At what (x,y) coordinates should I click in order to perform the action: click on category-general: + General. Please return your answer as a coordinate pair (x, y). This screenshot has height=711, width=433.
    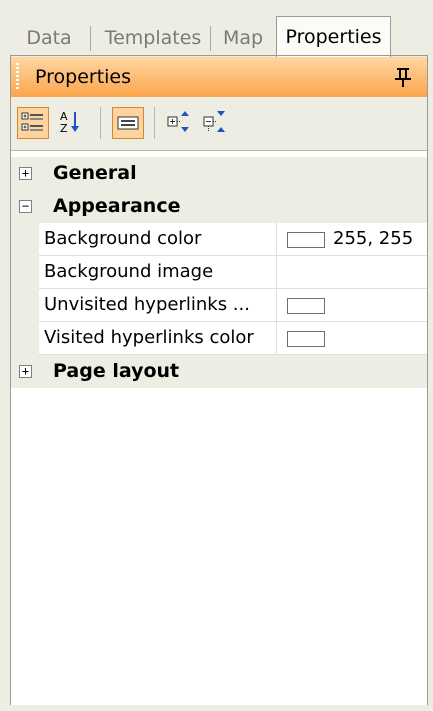
    Looking at the image, I should click on (219, 173).